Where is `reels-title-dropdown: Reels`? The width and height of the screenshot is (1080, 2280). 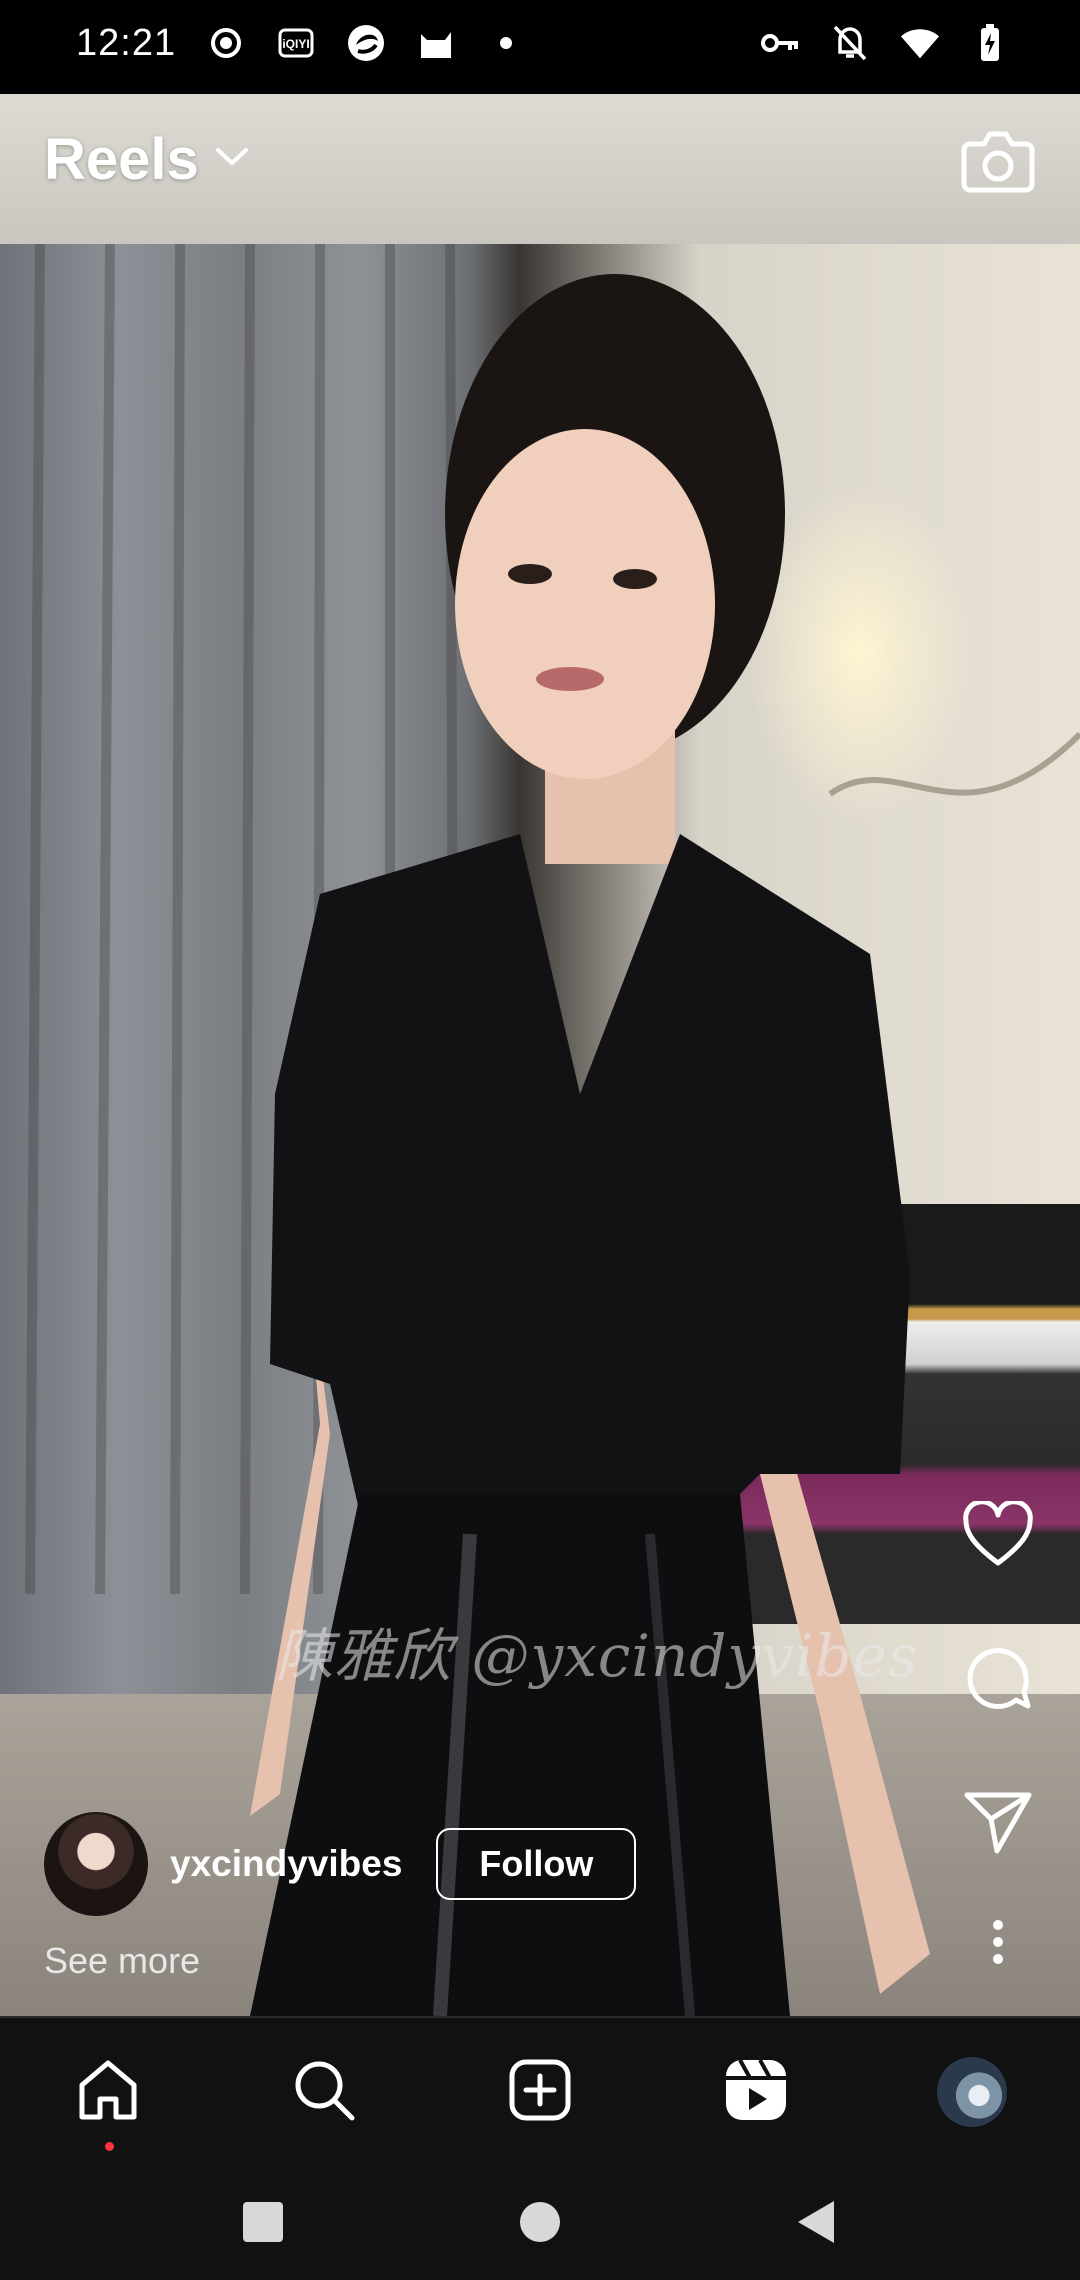
reels-title-dropdown: Reels is located at coordinates (146, 159).